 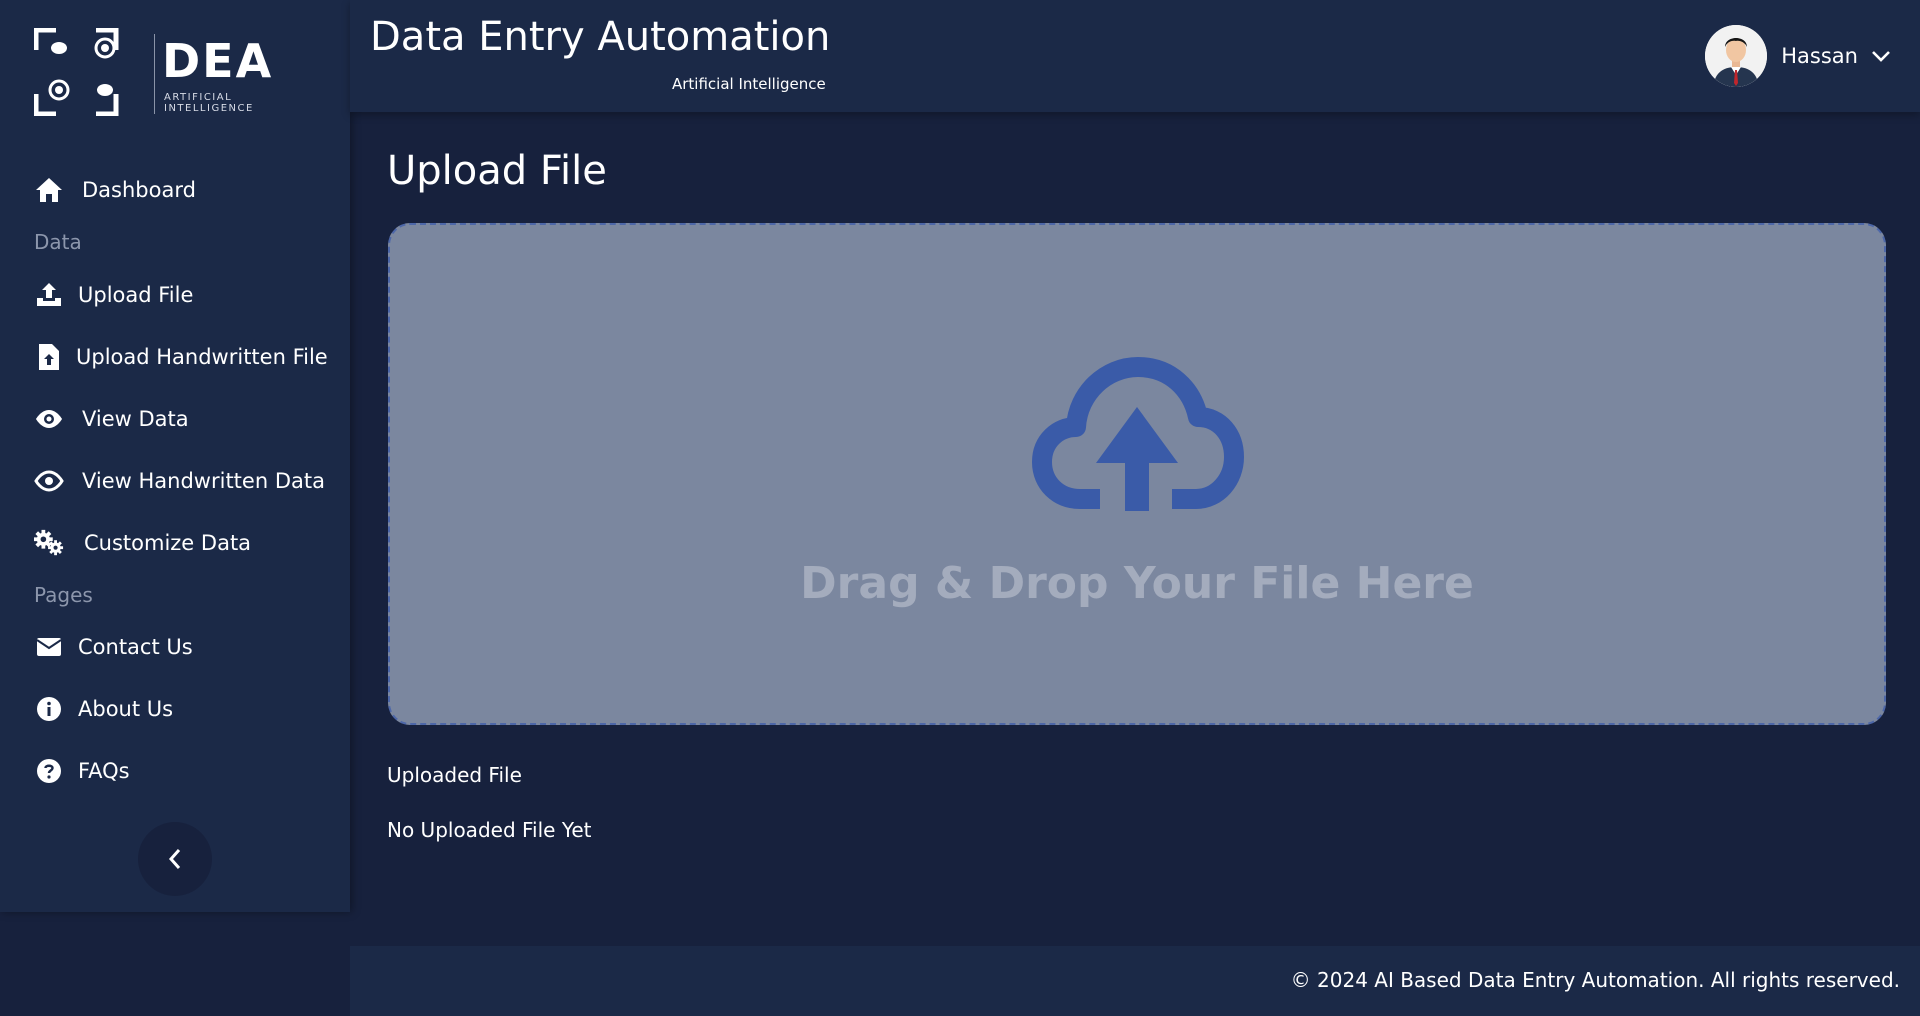 What do you see at coordinates (497, 171) in the screenshot?
I see `page-title: Upload File` at bounding box center [497, 171].